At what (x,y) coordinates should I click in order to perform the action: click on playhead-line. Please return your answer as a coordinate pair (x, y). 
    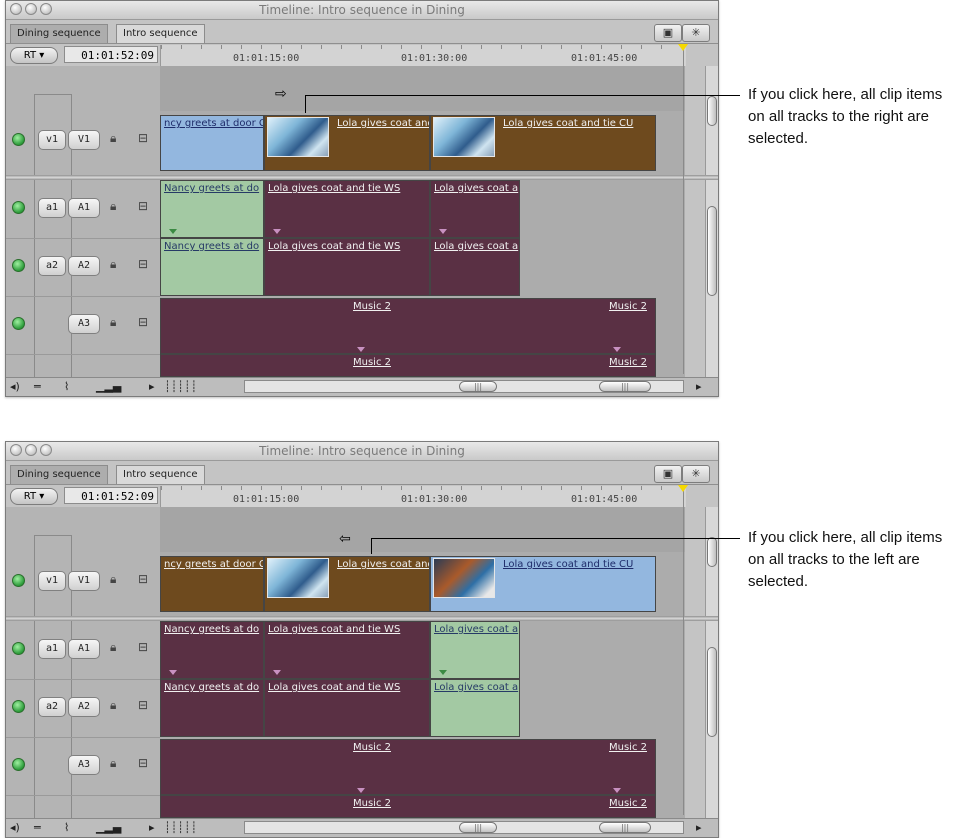
    Looking at the image, I should click on (683, 650).